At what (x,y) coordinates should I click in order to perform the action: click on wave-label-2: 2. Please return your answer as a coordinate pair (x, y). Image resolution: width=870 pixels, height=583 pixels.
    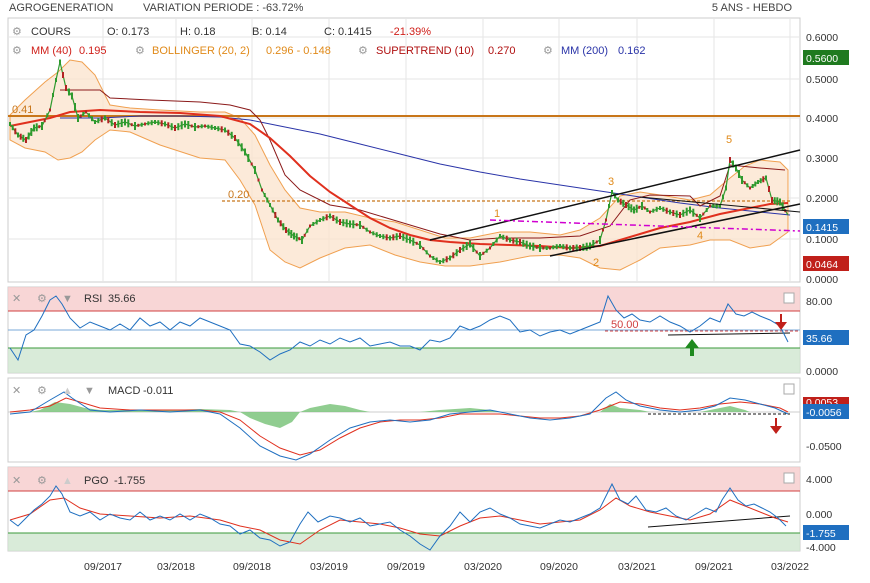
    Looking at the image, I should click on (596, 263).